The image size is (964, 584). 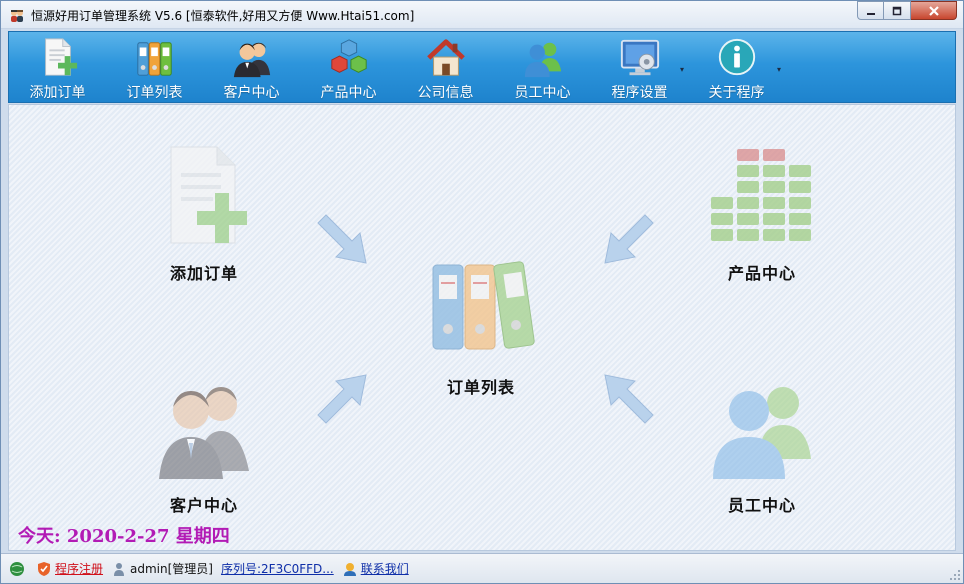 What do you see at coordinates (385, 568) in the screenshot?
I see `contact-text: 联系我们` at bounding box center [385, 568].